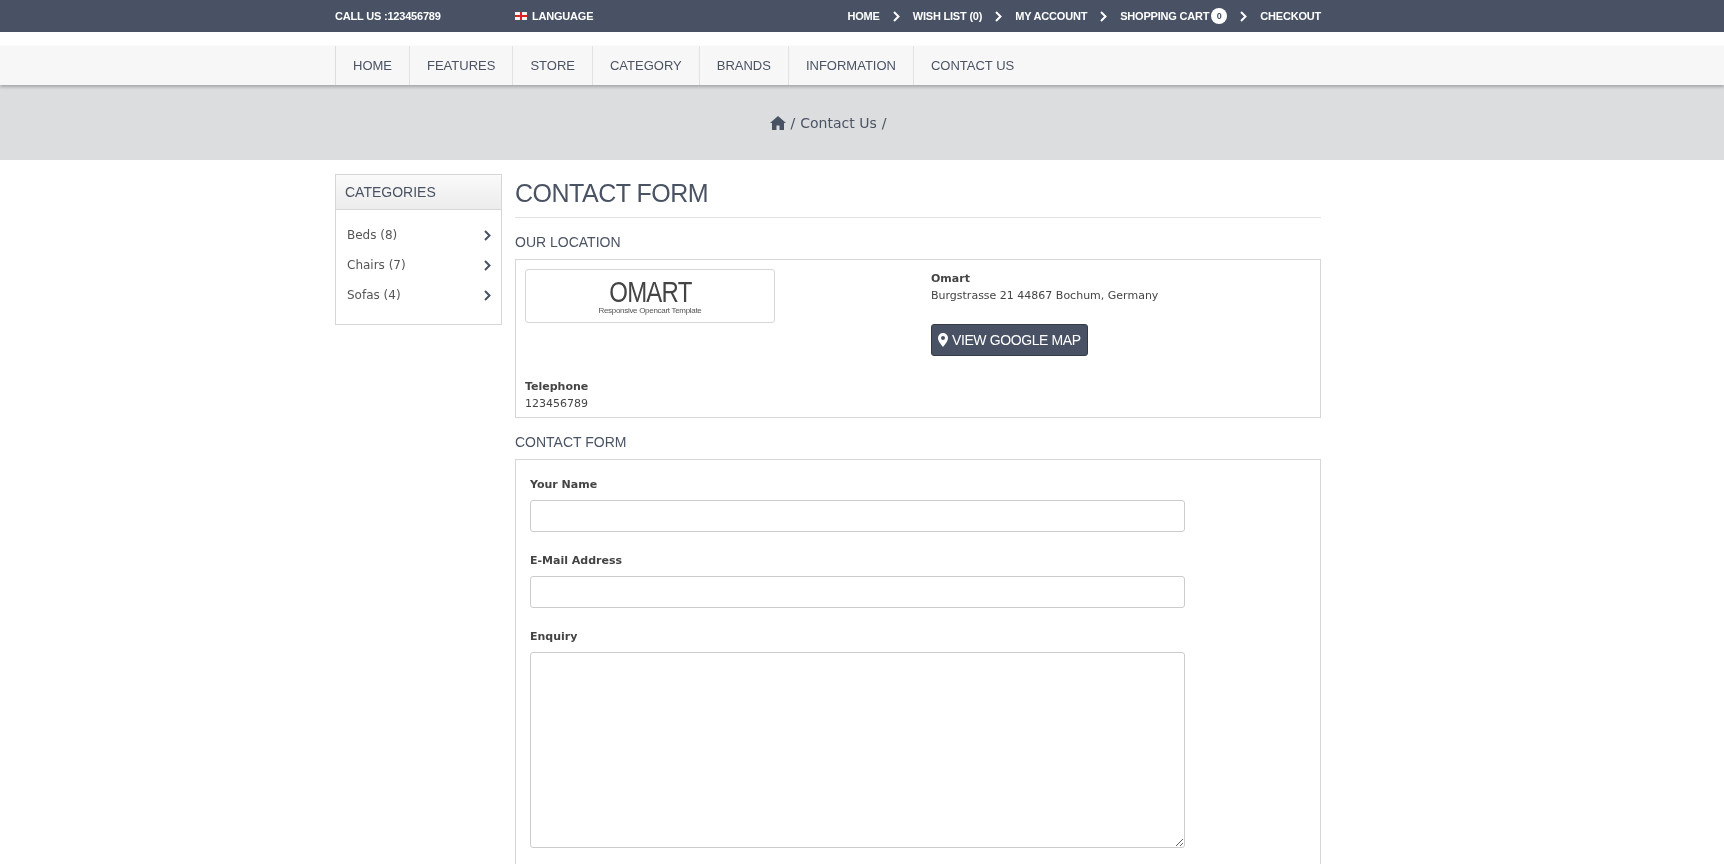 This screenshot has height=864, width=1724. Describe the element at coordinates (1009, 340) in the screenshot. I see `view-map-button: VIEW GOOGLE MAP` at that location.